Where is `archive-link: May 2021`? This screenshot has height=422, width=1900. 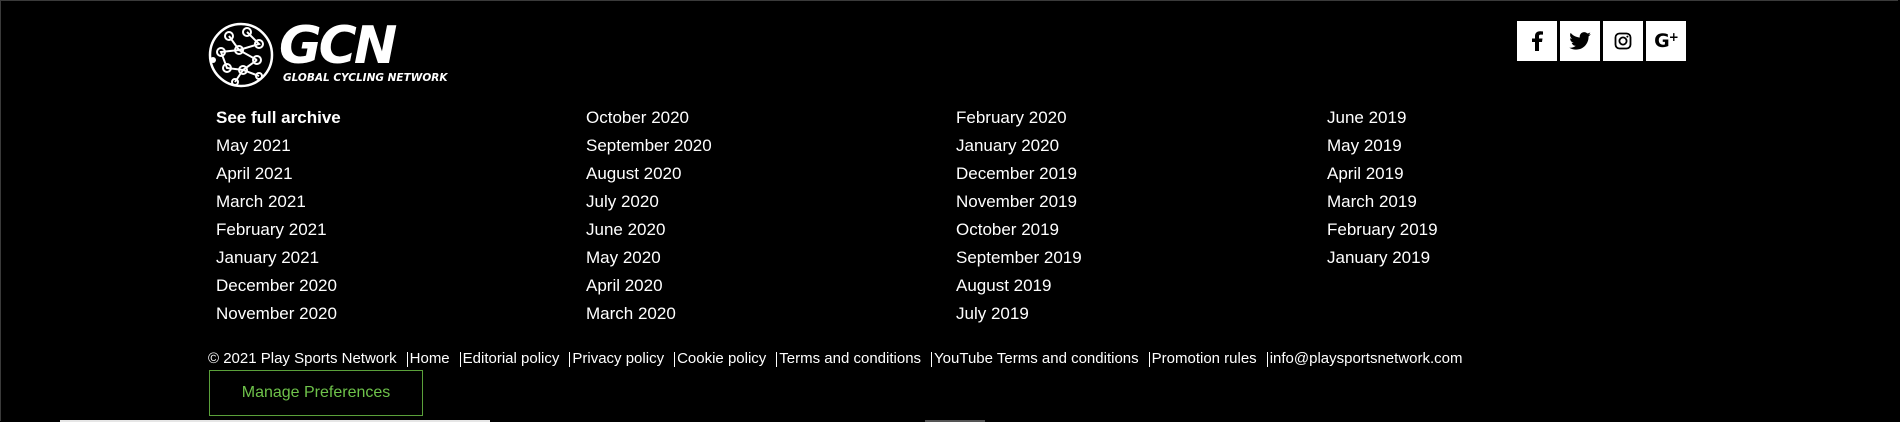 archive-link: May 2021 is located at coordinates (278, 146).